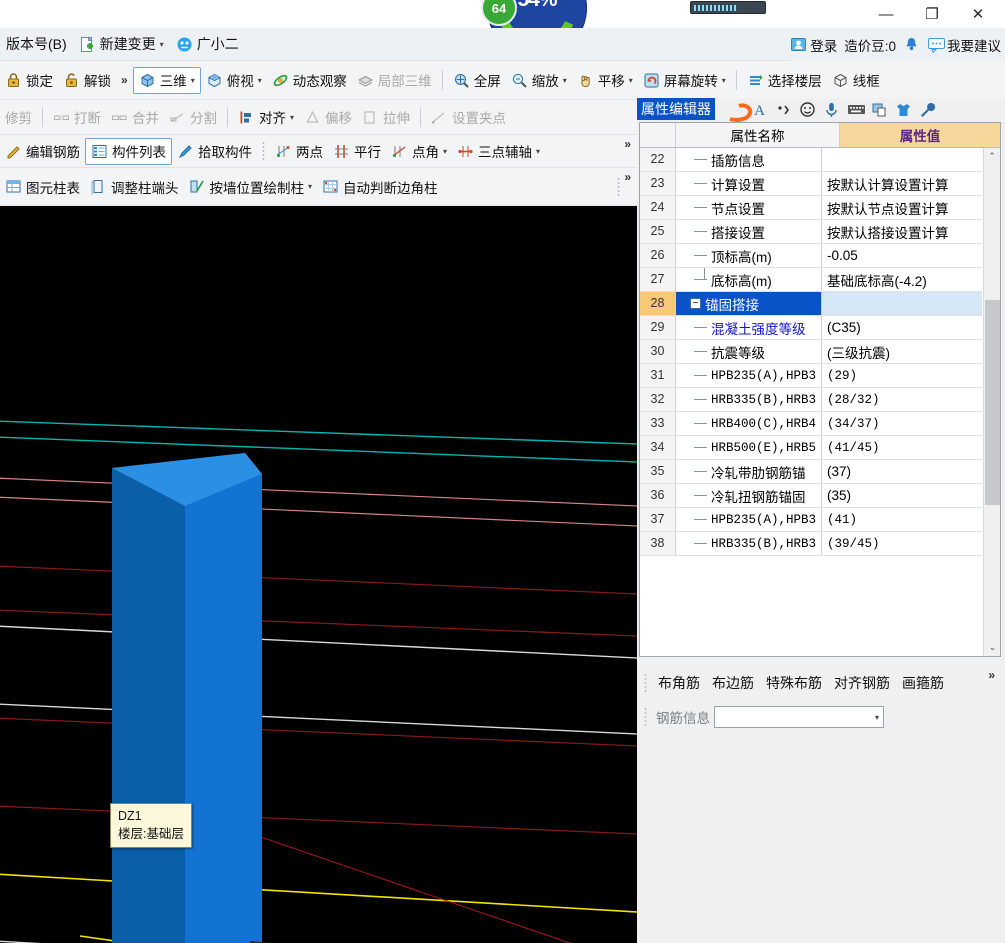 This screenshot has height=943, width=1005. I want to click on offset-button: 偏移, so click(328, 117).